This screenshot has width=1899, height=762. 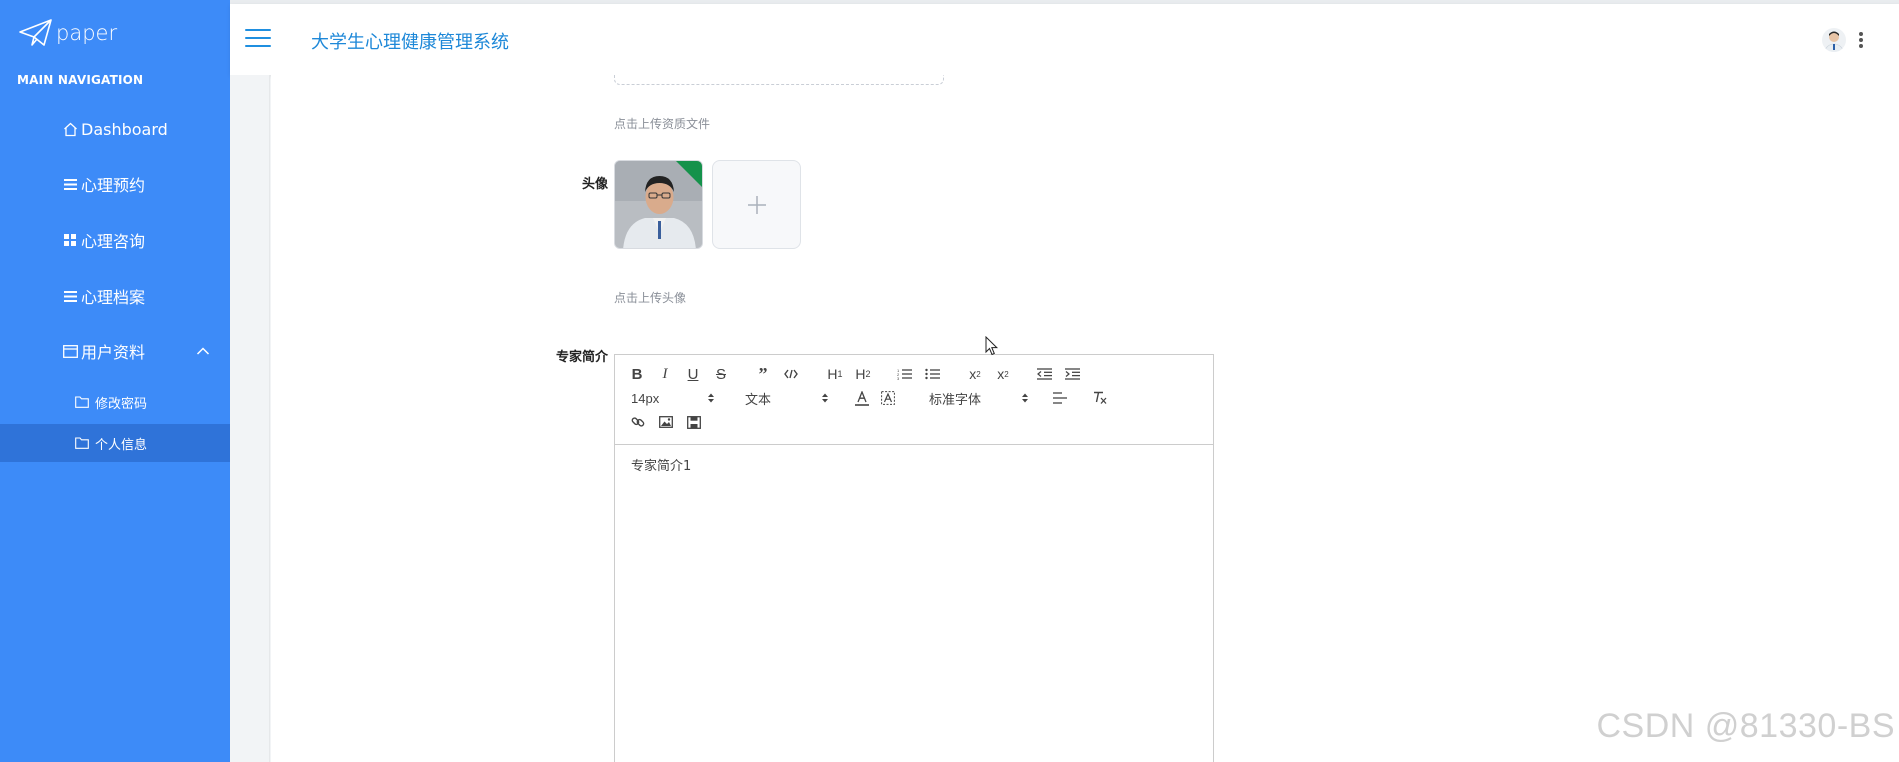 What do you see at coordinates (863, 374) in the screenshot?
I see `header-2-icon: H2` at bounding box center [863, 374].